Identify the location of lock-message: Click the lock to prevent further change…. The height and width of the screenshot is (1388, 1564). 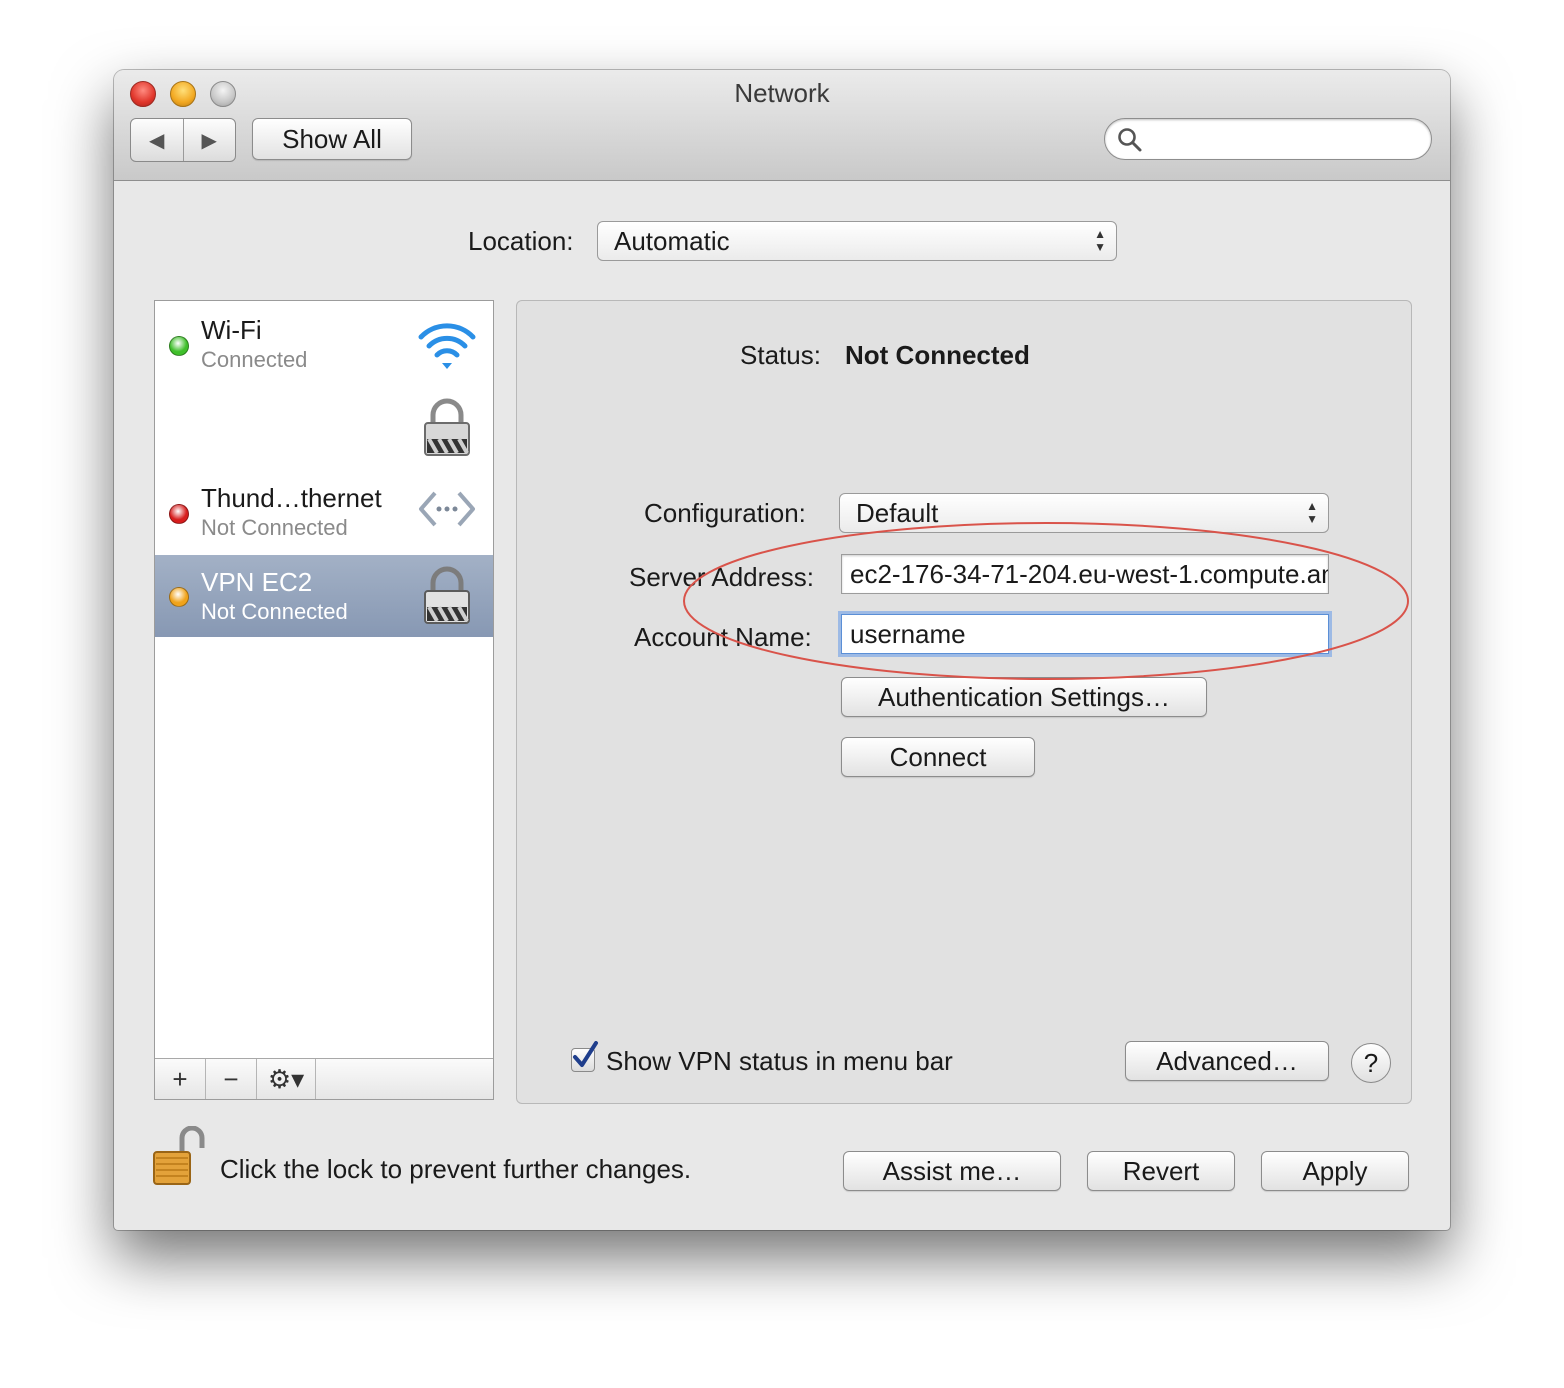
(456, 1169).